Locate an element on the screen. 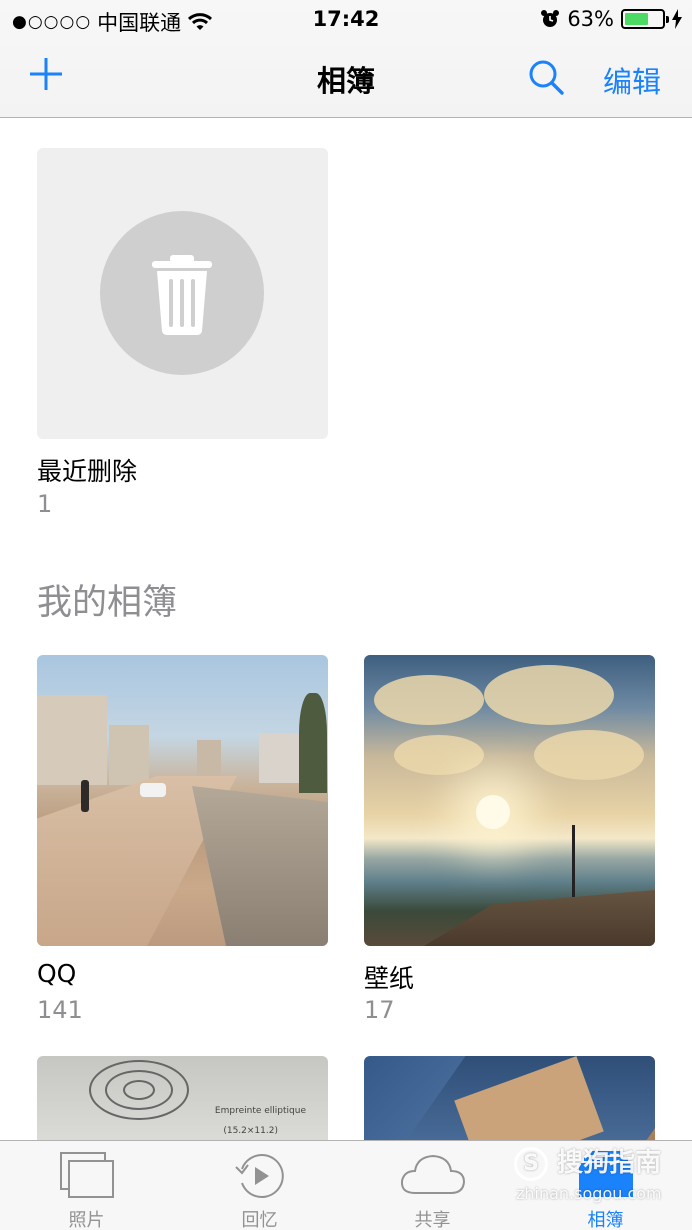 The image size is (692, 1230). album-recently-deleted: 最近删除 1 is located at coordinates (182, 333).